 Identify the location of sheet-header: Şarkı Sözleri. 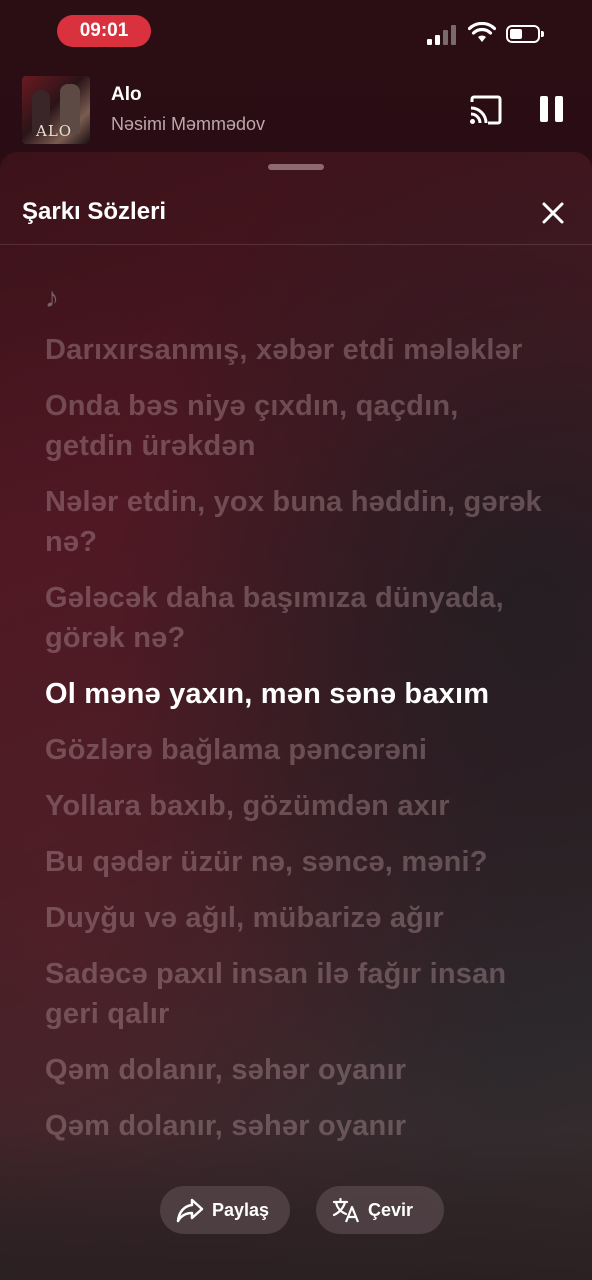
(296, 213).